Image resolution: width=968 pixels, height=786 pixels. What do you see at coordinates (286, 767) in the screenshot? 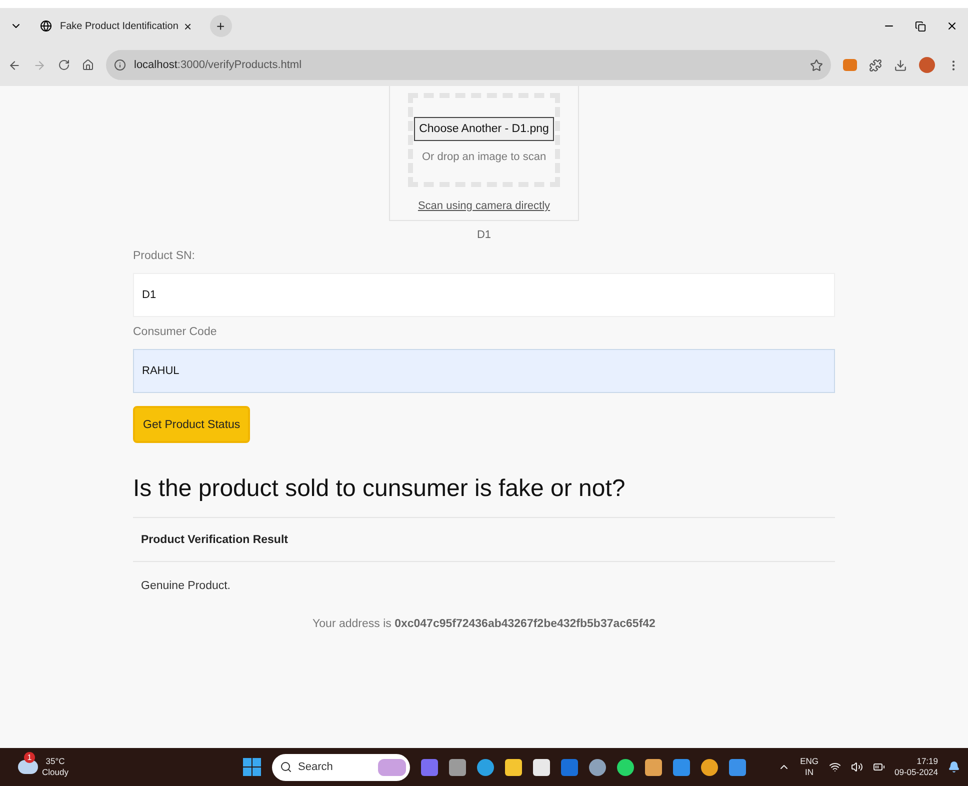
I see `search-icon` at bounding box center [286, 767].